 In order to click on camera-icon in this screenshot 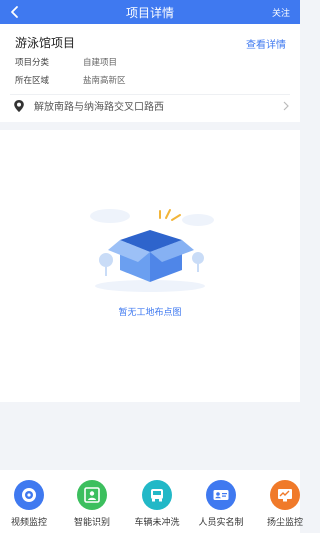, I will do `click(29, 495)`.